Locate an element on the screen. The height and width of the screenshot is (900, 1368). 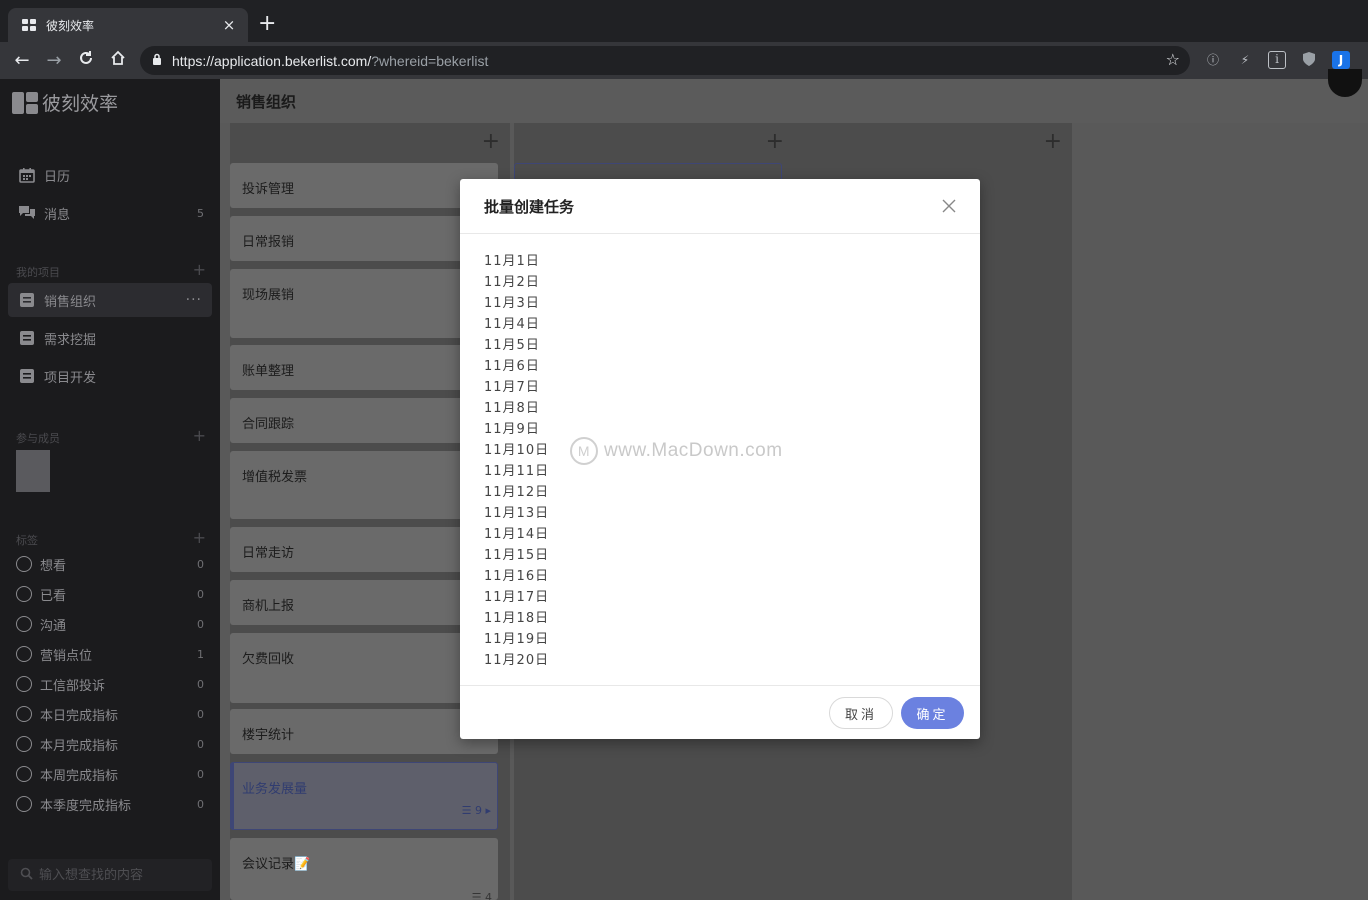
logo-text: 彼刻效率 is located at coordinates (80, 104).